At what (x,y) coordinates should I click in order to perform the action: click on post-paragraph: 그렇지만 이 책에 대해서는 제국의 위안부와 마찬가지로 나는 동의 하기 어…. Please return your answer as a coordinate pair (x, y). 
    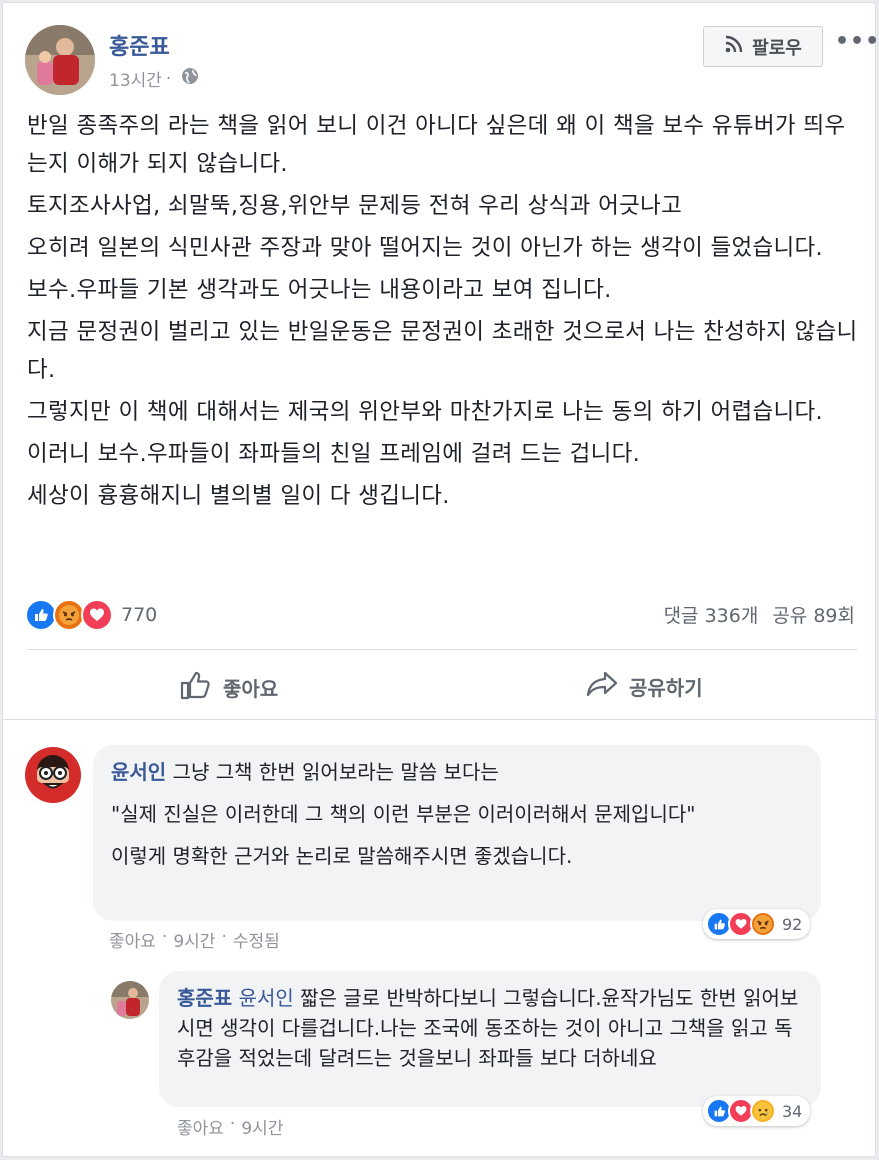
    Looking at the image, I should click on (425, 412).